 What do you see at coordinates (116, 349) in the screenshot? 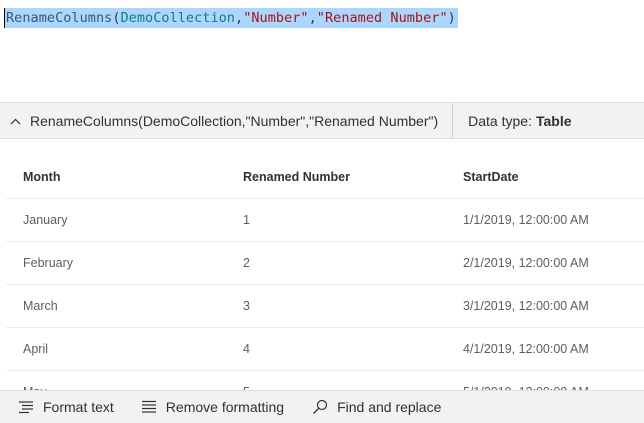
I see `table-cell: April` at bounding box center [116, 349].